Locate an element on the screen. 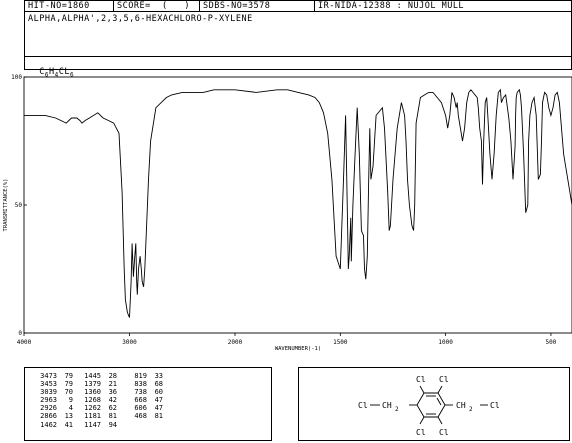 Image resolution: width=572 pixels, height=443 pixels. left-ch2-sub: 2 is located at coordinates (397, 409).